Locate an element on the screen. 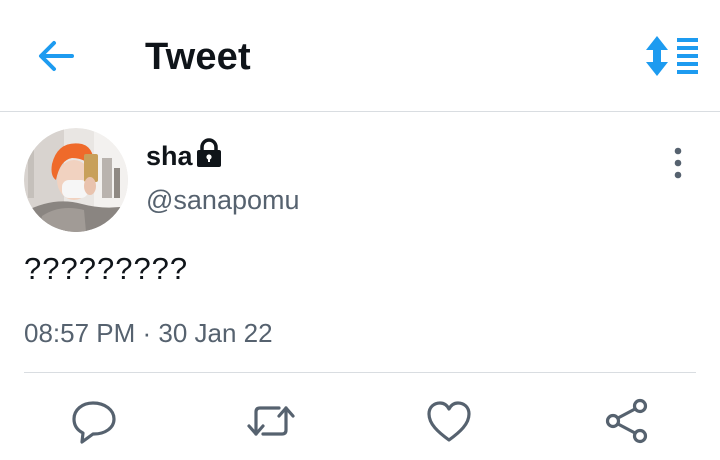 The height and width of the screenshot is (460, 720). tweet-timestamp: 08:57 PM · 30 Jan 22 is located at coordinates (148, 333).